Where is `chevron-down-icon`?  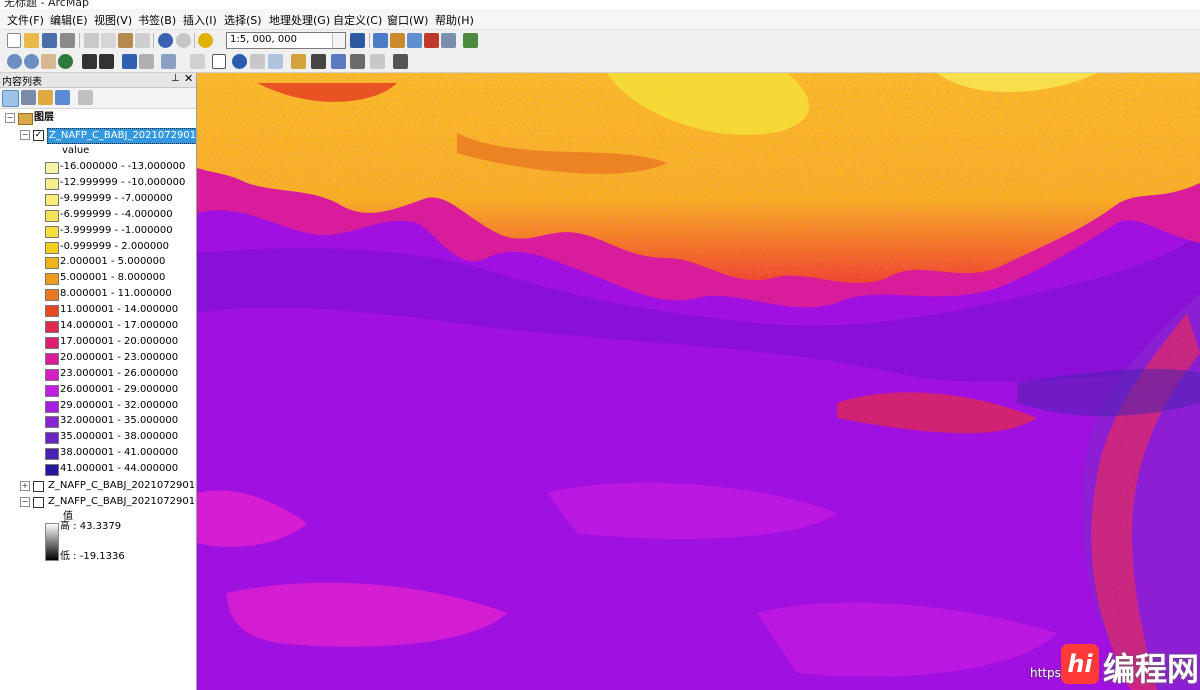
chevron-down-icon is located at coordinates (338, 40).